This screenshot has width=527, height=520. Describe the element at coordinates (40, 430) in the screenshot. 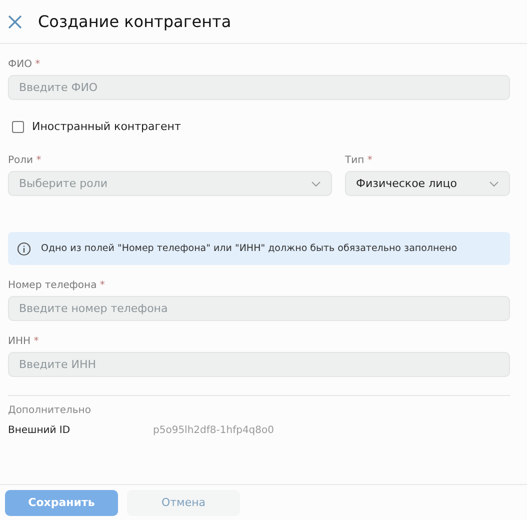

I see `property-label: Внешний ID` at that location.